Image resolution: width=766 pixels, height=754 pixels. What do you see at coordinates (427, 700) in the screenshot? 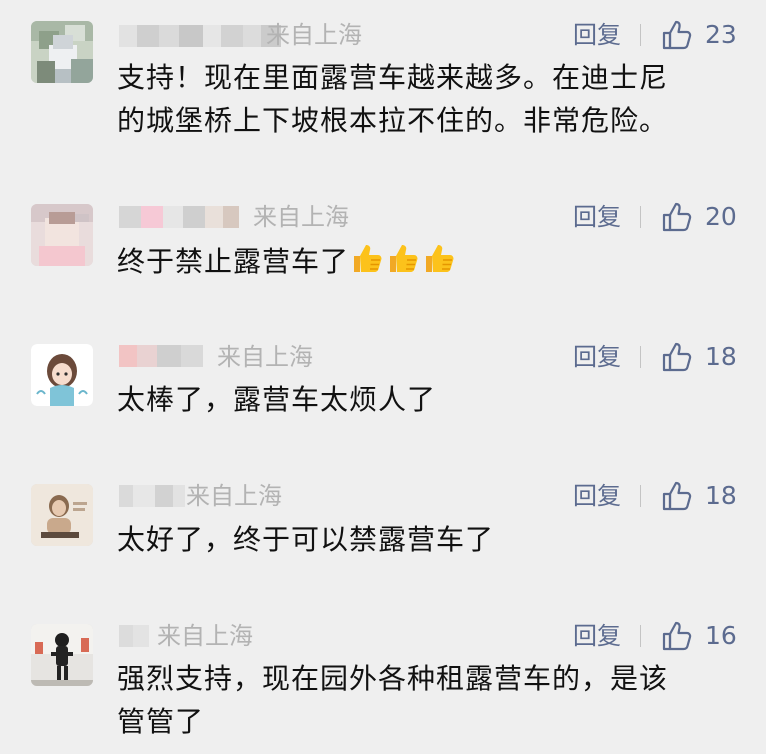
I see `comment-text: 强烈支持，现在园外各种租露营车的，是该 管管了` at bounding box center [427, 700].